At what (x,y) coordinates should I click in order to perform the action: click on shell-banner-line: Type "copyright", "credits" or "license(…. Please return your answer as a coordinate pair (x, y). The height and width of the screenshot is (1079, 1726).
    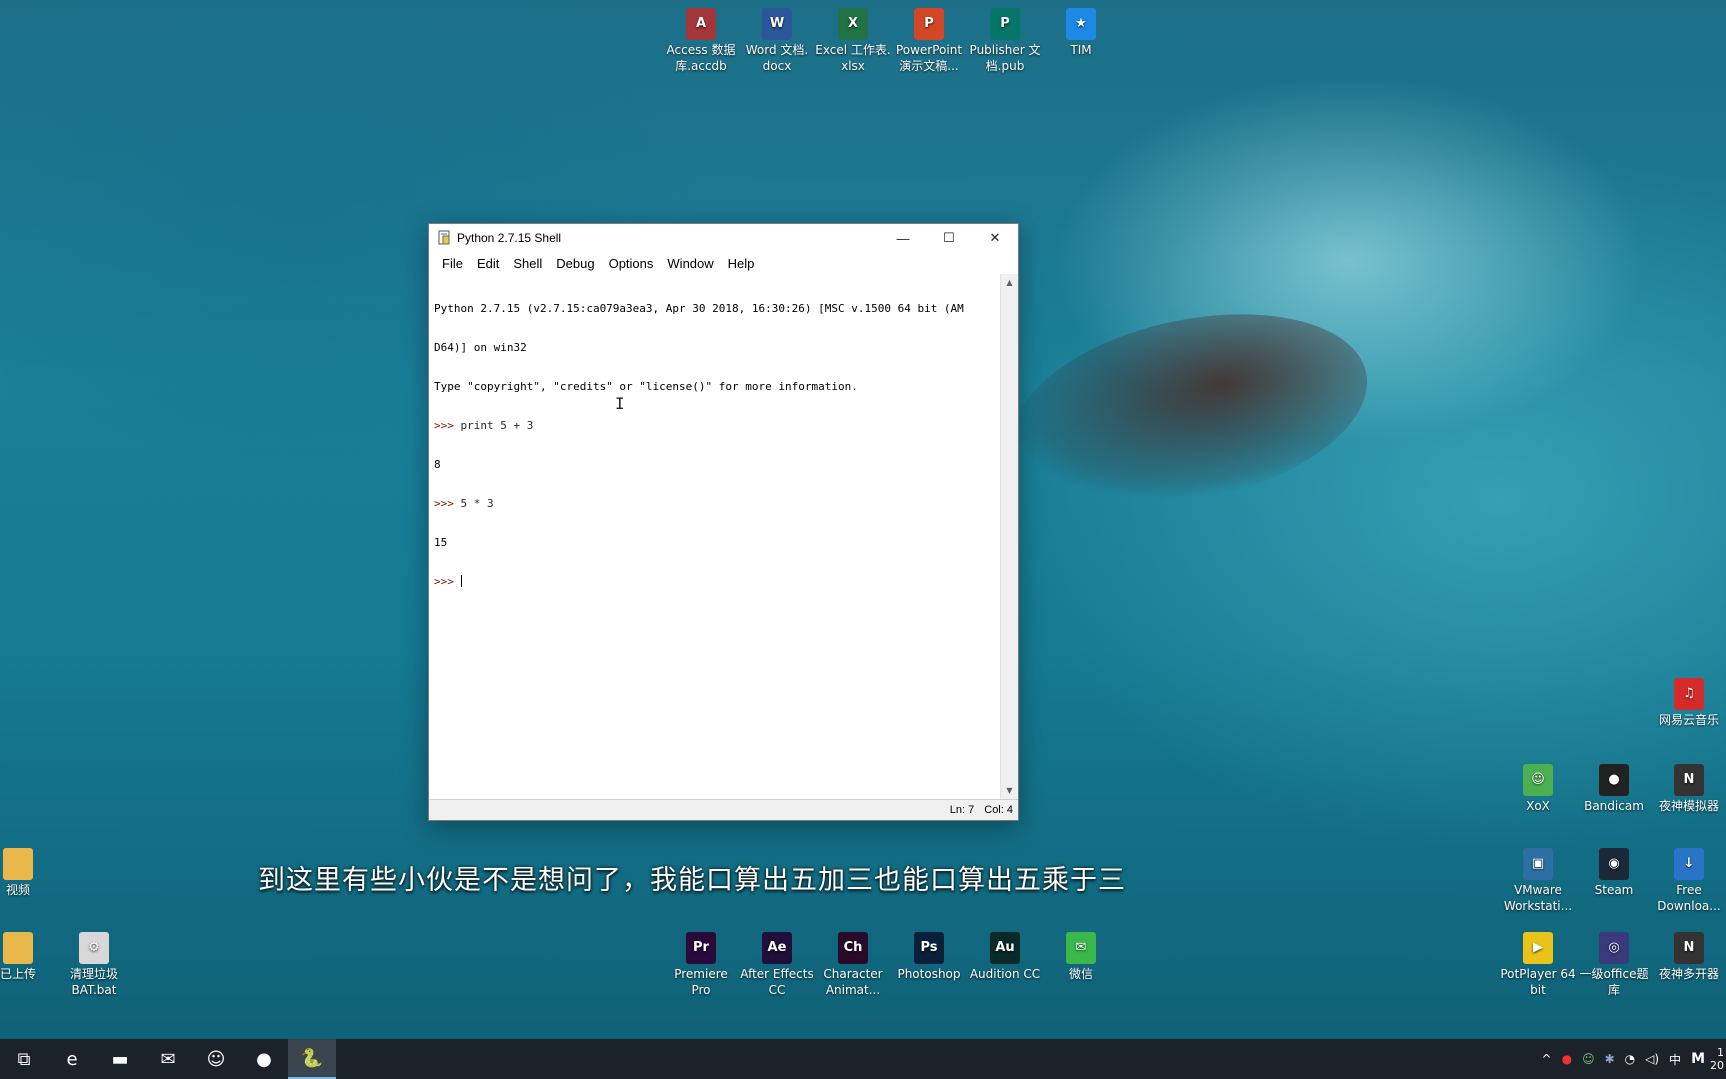
    Looking at the image, I should click on (646, 386).